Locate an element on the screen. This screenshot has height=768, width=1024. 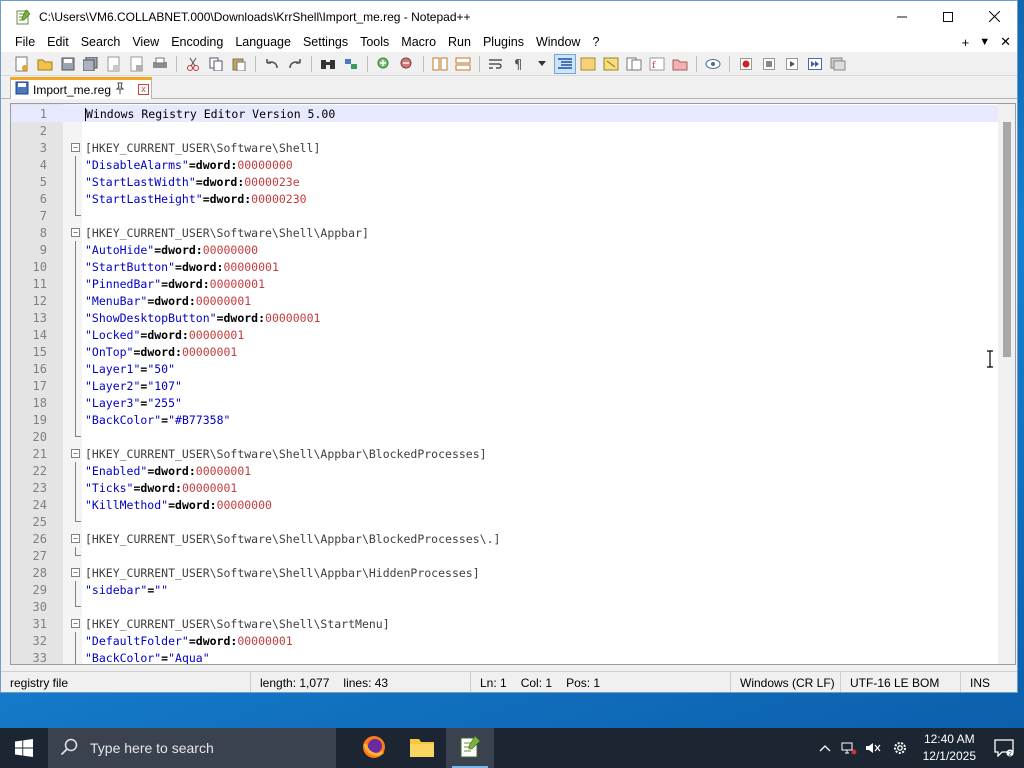
save-all-icon is located at coordinates (91, 64).